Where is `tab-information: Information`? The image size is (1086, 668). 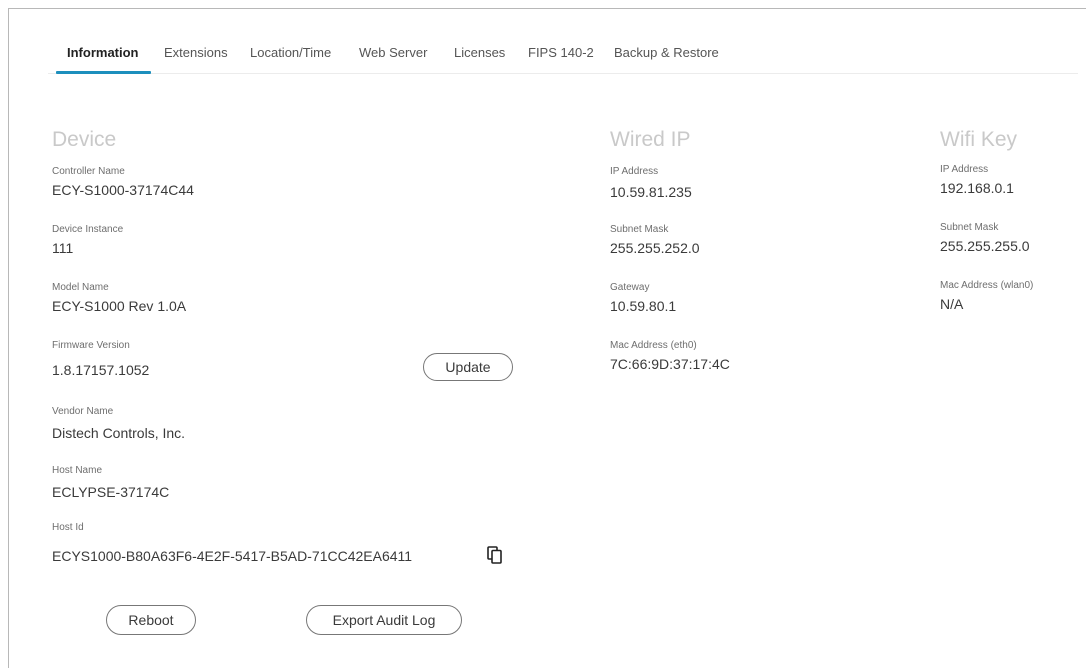 tab-information: Information is located at coordinates (103, 52).